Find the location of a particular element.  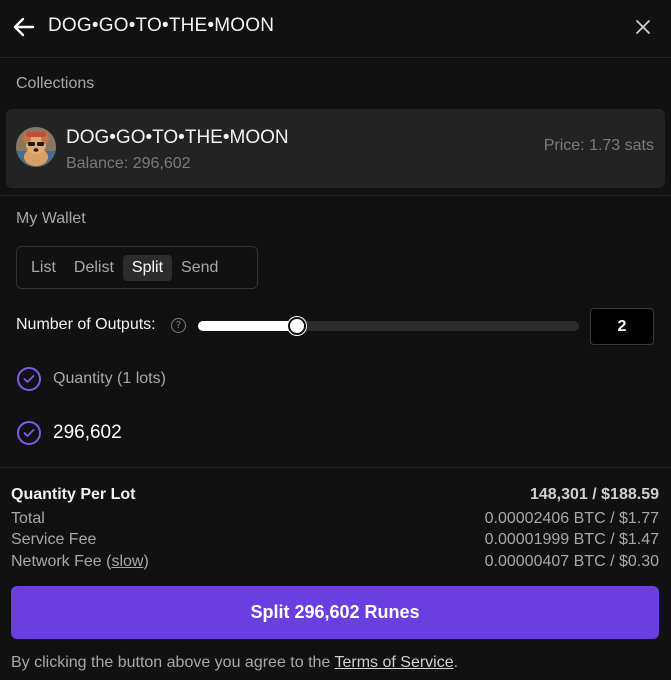

amount-checkbox is located at coordinates (29, 433).